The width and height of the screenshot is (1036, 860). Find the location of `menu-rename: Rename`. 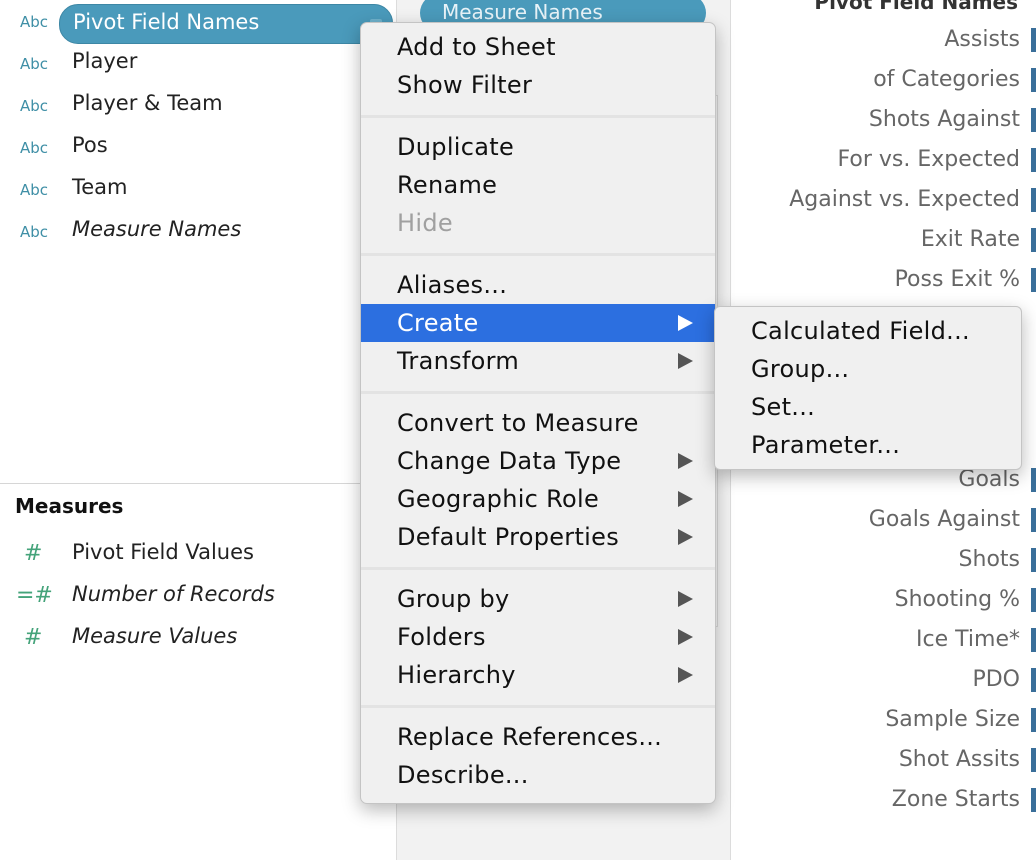

menu-rename: Rename is located at coordinates (538, 185).